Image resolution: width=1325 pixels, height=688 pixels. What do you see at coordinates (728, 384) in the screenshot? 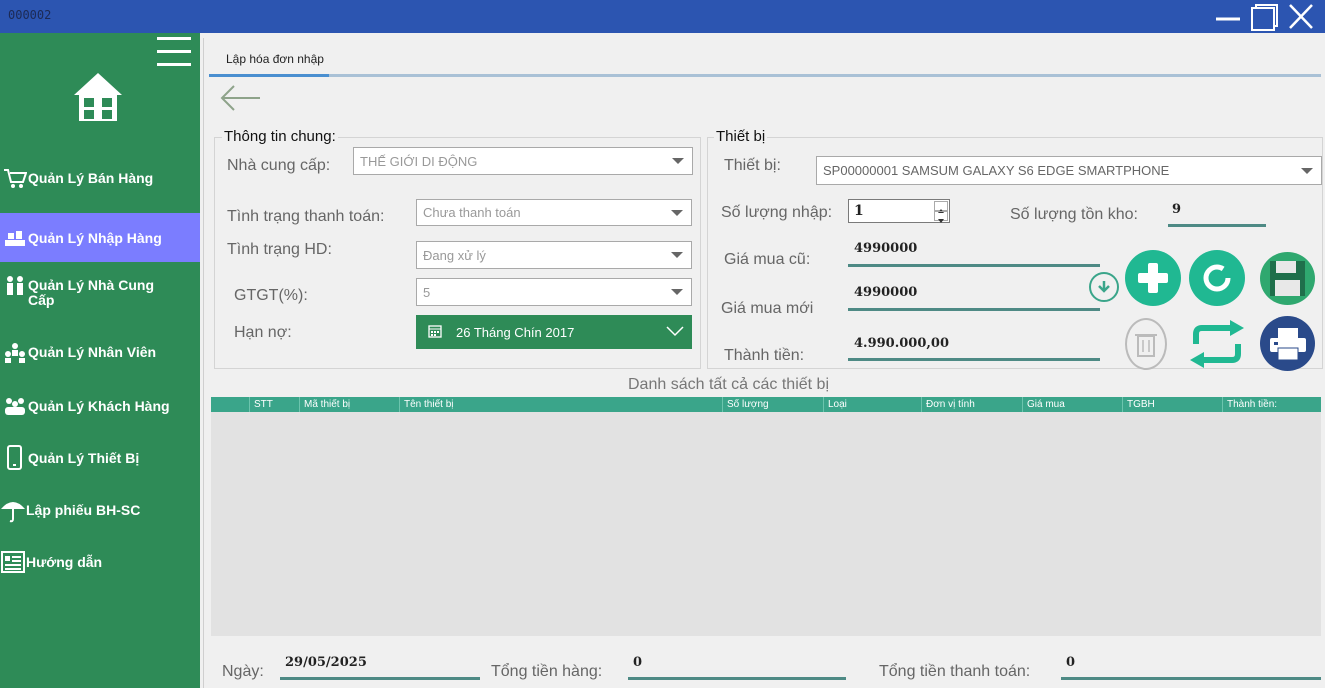
I see `table-title: Danh sách tất cả các thiết bị` at bounding box center [728, 384].